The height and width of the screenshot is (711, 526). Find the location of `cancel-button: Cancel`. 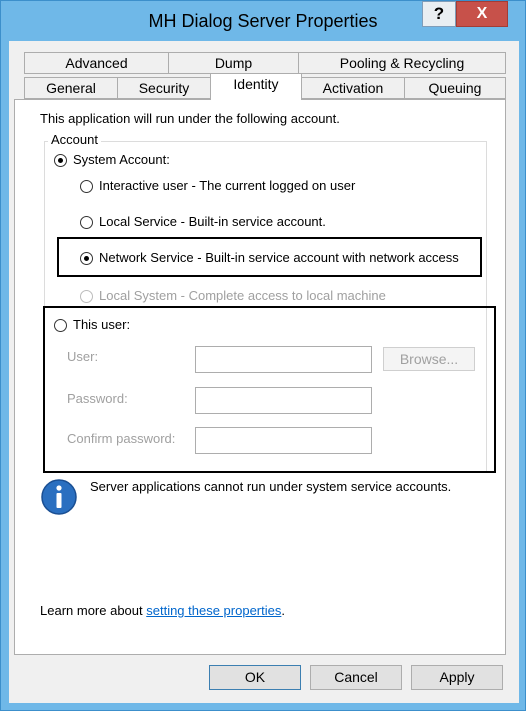

cancel-button: Cancel is located at coordinates (356, 677).